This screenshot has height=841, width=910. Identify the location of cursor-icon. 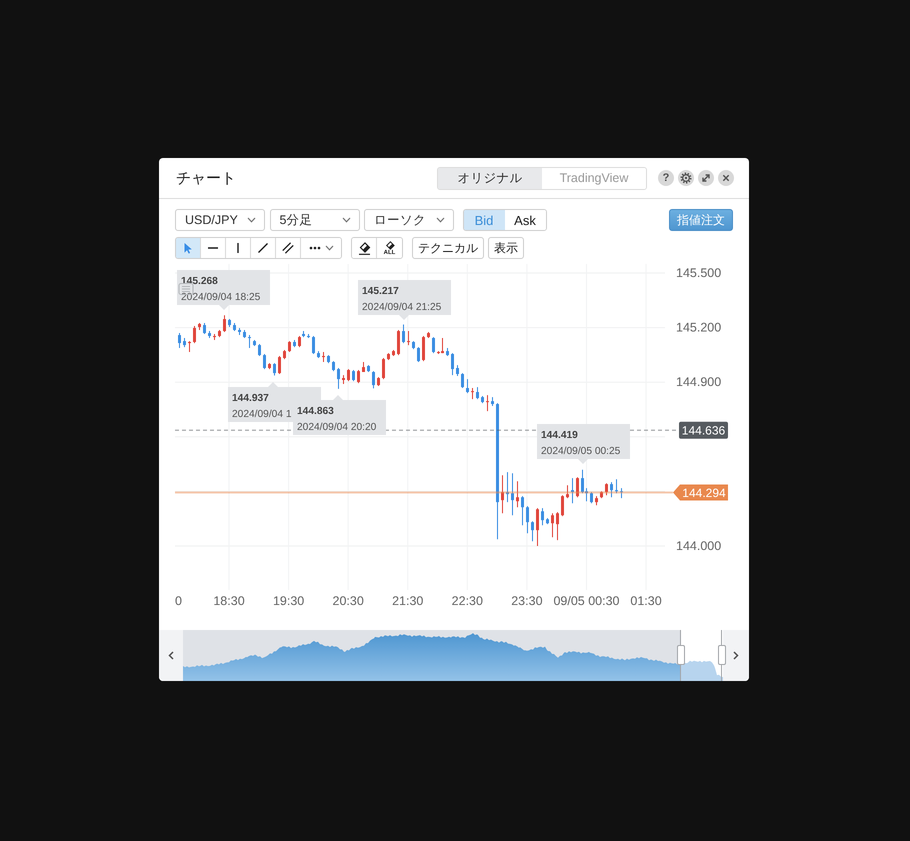
(188, 248).